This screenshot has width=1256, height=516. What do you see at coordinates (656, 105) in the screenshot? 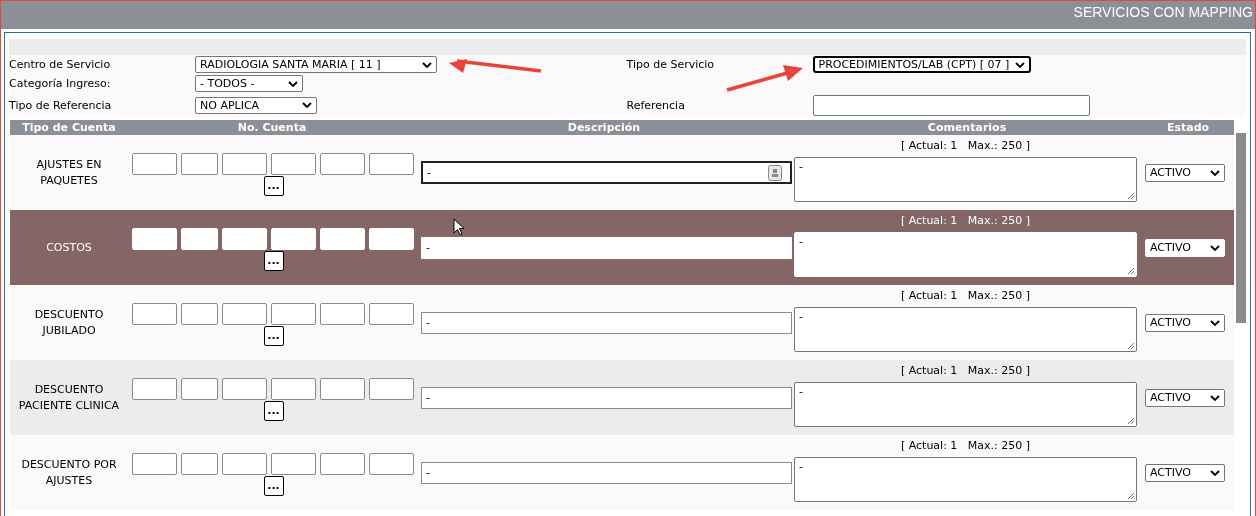
I see `field-label: Referencia` at bounding box center [656, 105].